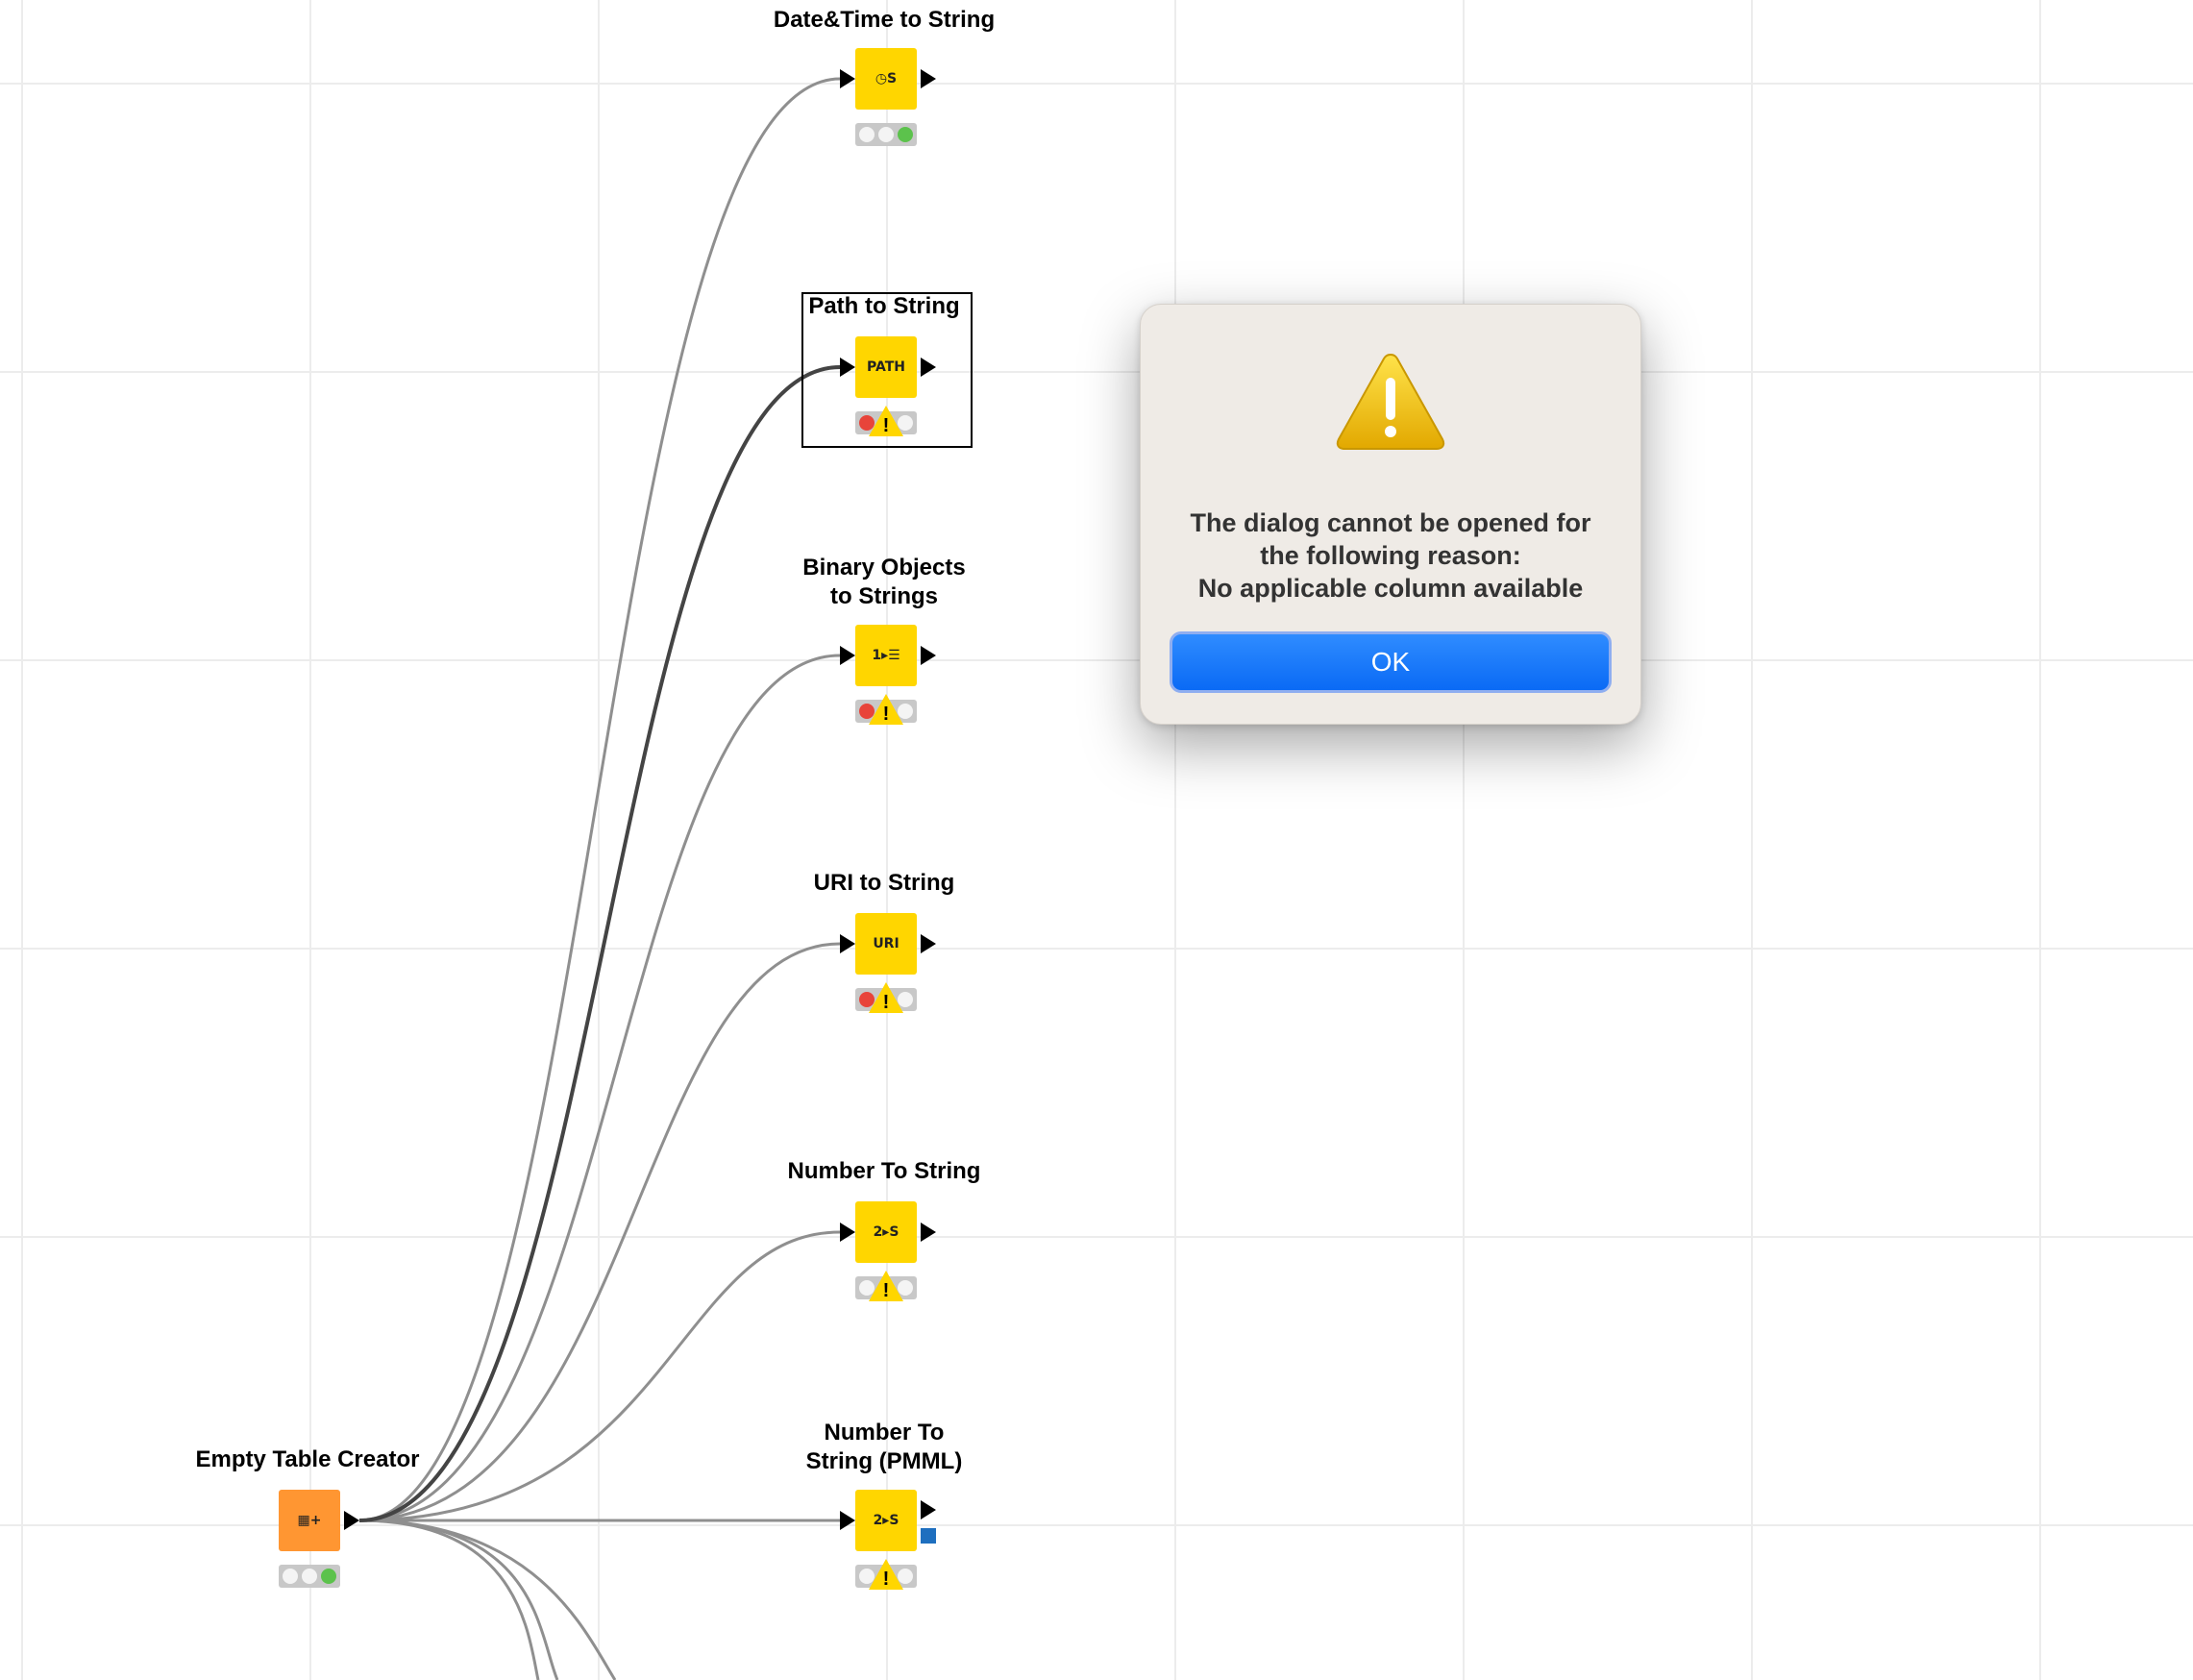  I want to click on node-label-line-1: Number To, so click(884, 1432).